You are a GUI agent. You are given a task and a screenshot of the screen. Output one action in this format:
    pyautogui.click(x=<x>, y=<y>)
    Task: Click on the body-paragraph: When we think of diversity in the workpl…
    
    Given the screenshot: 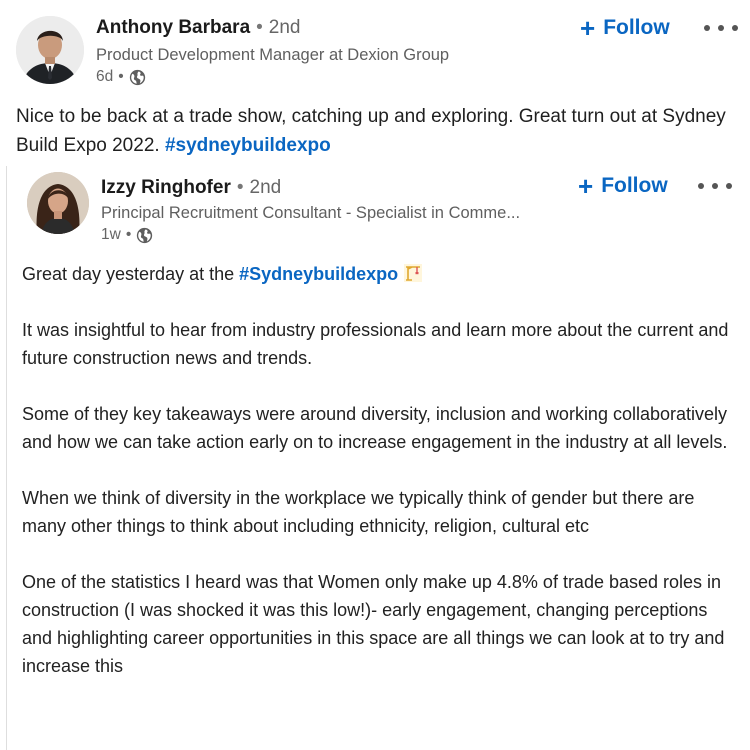 What is the action you would take?
    pyautogui.click(x=358, y=512)
    